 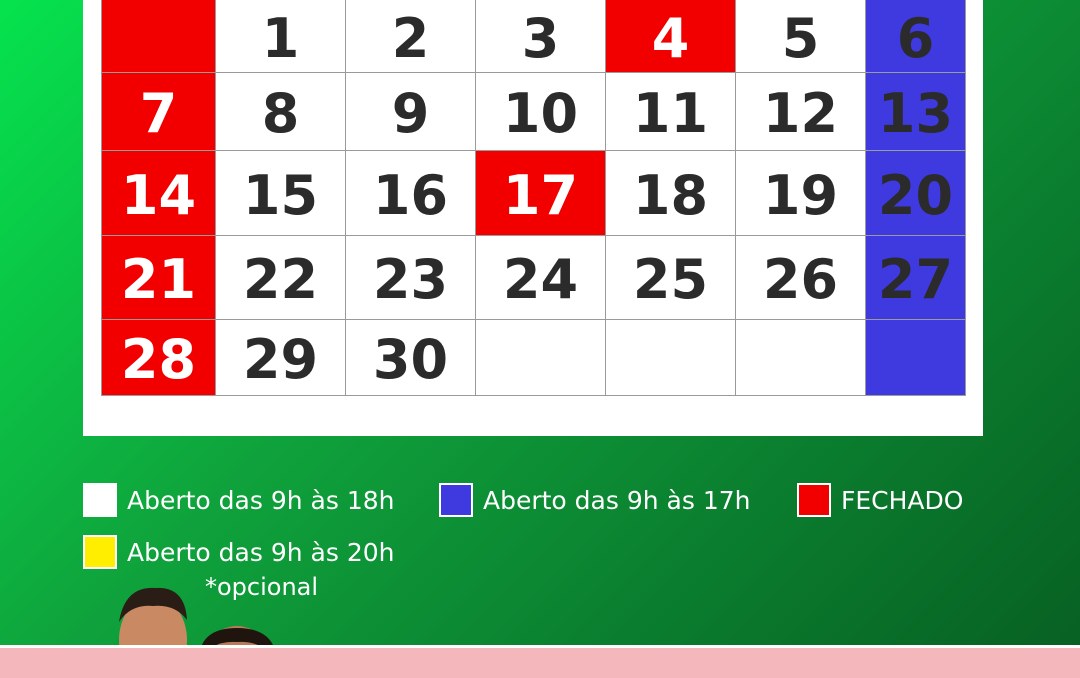 What do you see at coordinates (100, 500) in the screenshot?
I see `white-swatch` at bounding box center [100, 500].